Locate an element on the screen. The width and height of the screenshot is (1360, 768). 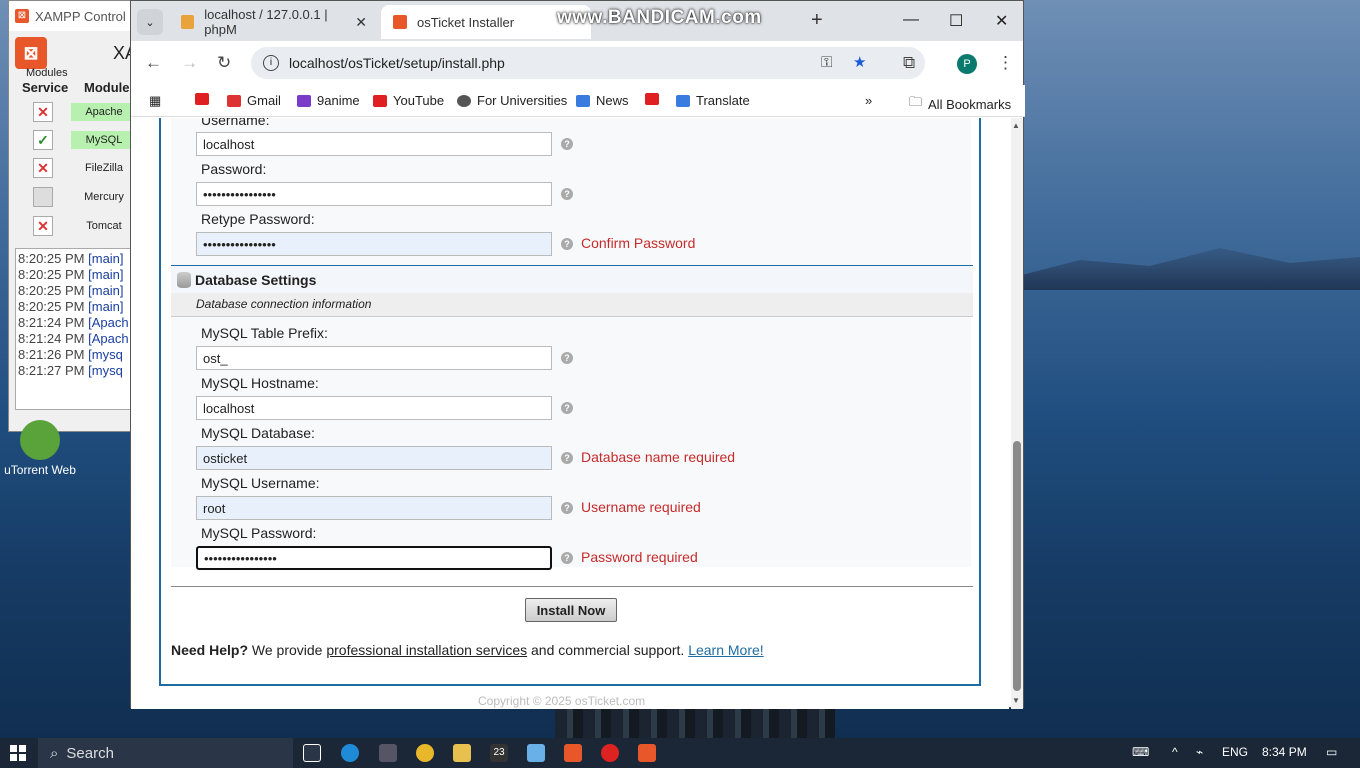
bookmark-gmail: Gmail is located at coordinates (254, 100).